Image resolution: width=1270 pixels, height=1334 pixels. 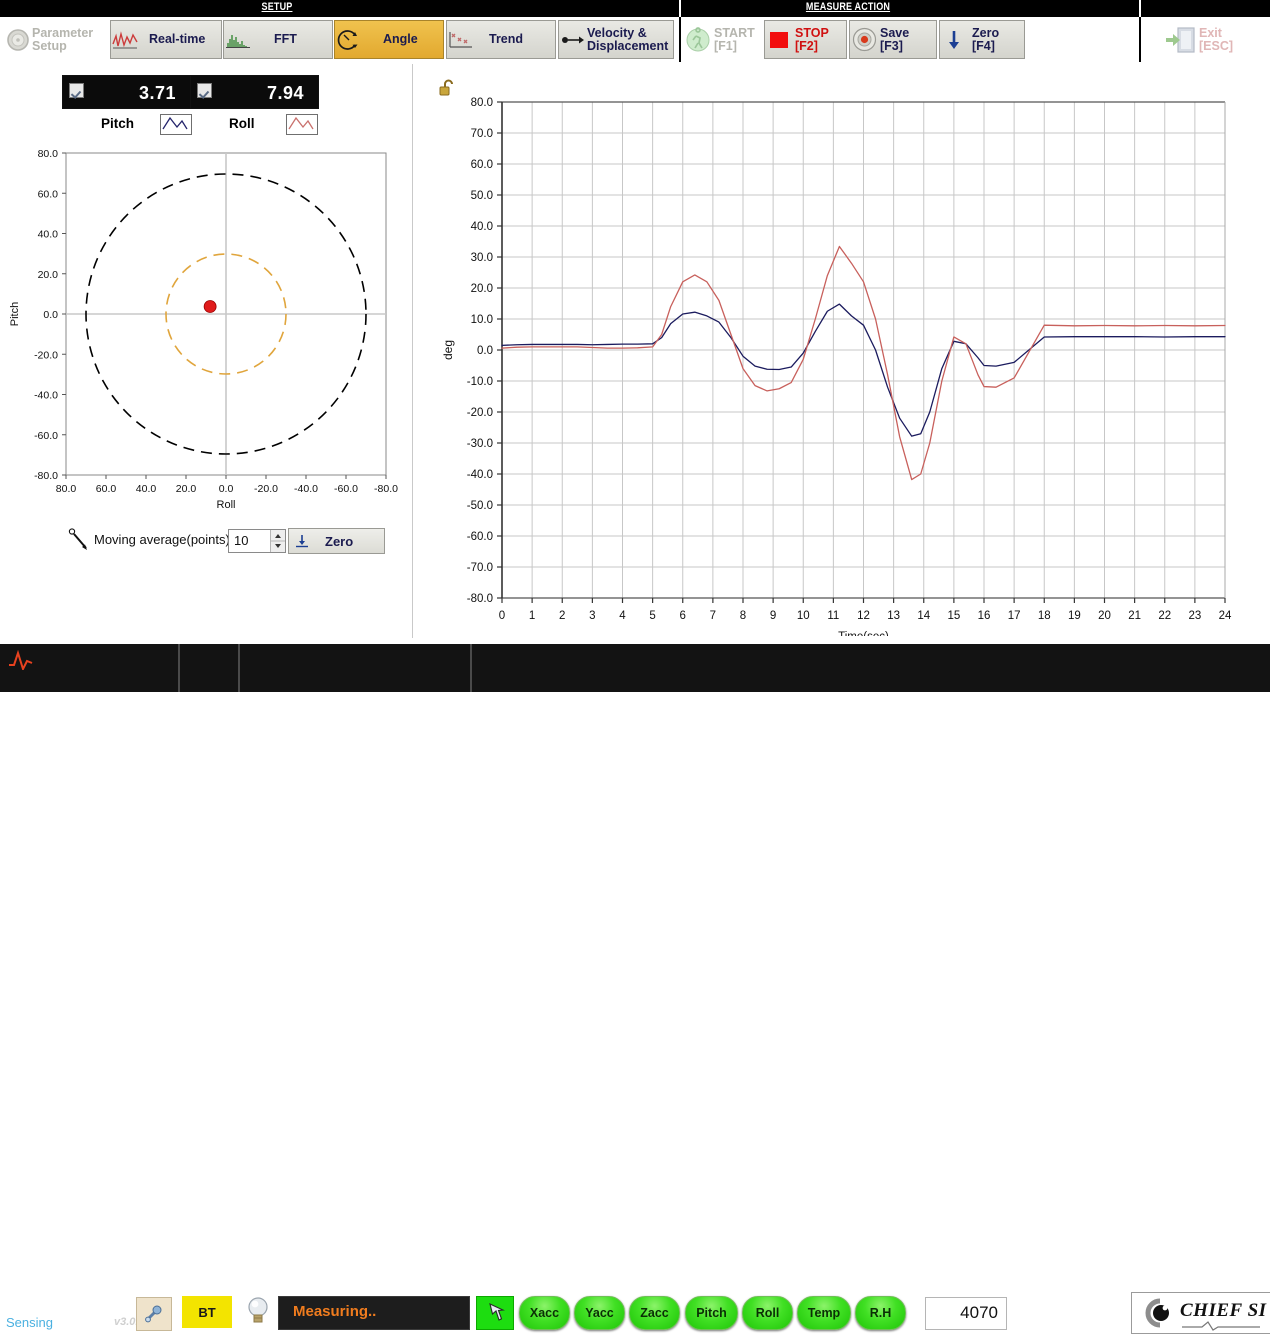 What do you see at coordinates (683, 616) in the screenshot?
I see `svg-text: 6` at bounding box center [683, 616].